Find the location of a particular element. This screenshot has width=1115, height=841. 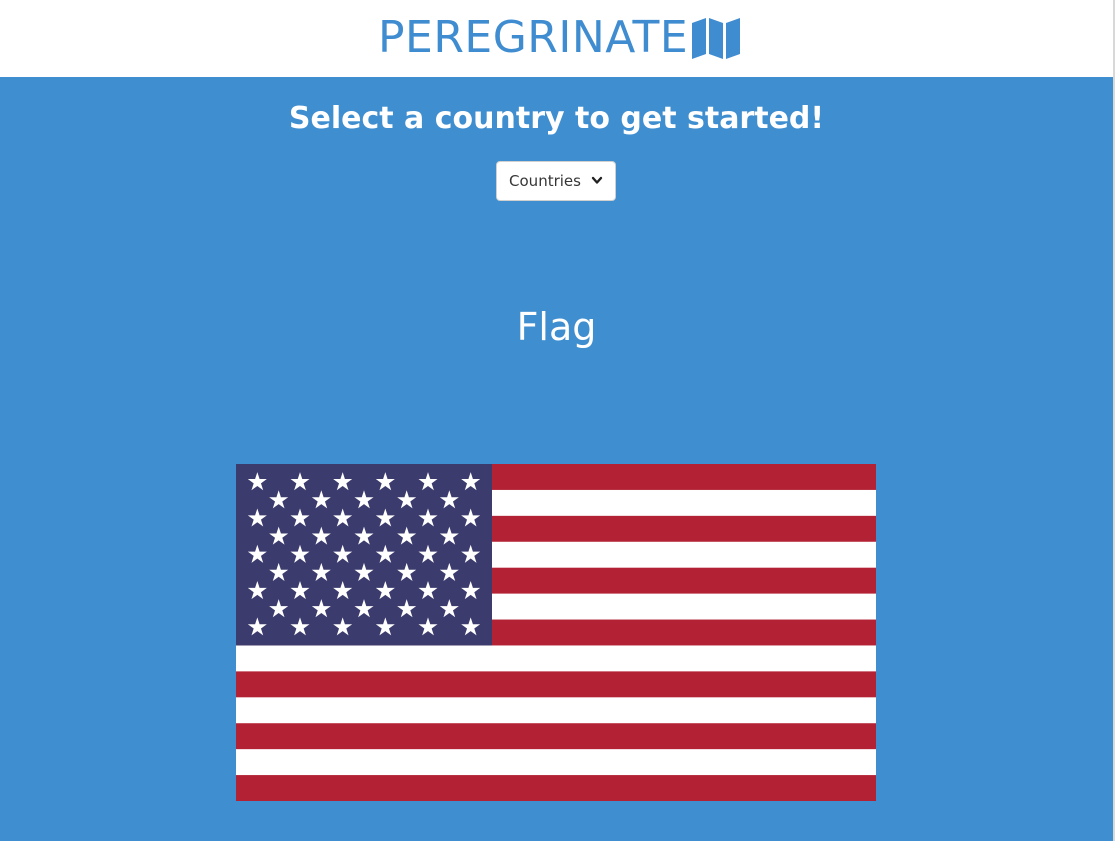

top-bar: PEREGRINATE is located at coordinates (557, 38).